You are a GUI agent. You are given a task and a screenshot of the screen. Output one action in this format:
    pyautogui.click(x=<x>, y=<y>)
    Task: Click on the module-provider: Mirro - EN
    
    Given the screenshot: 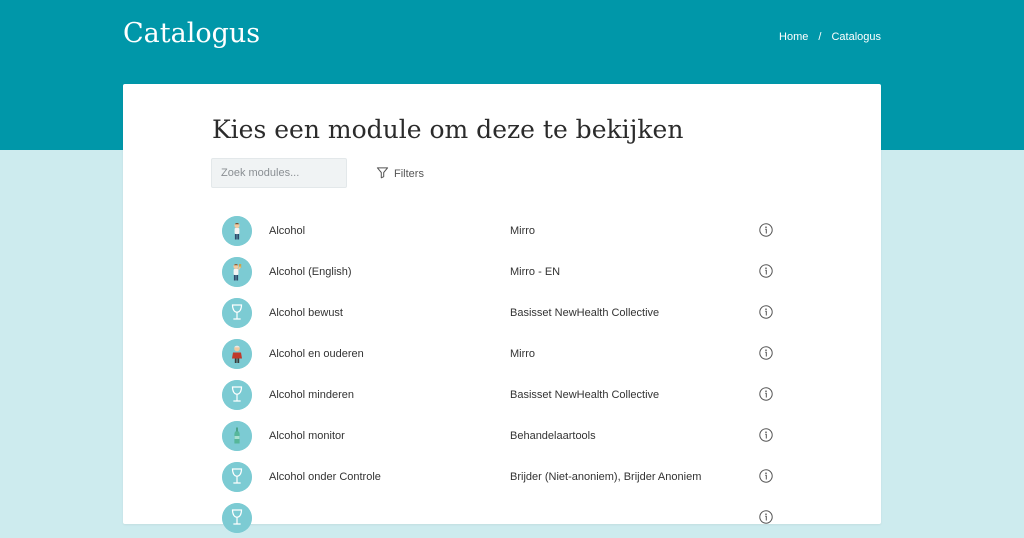 What is the action you would take?
    pyautogui.click(x=535, y=272)
    